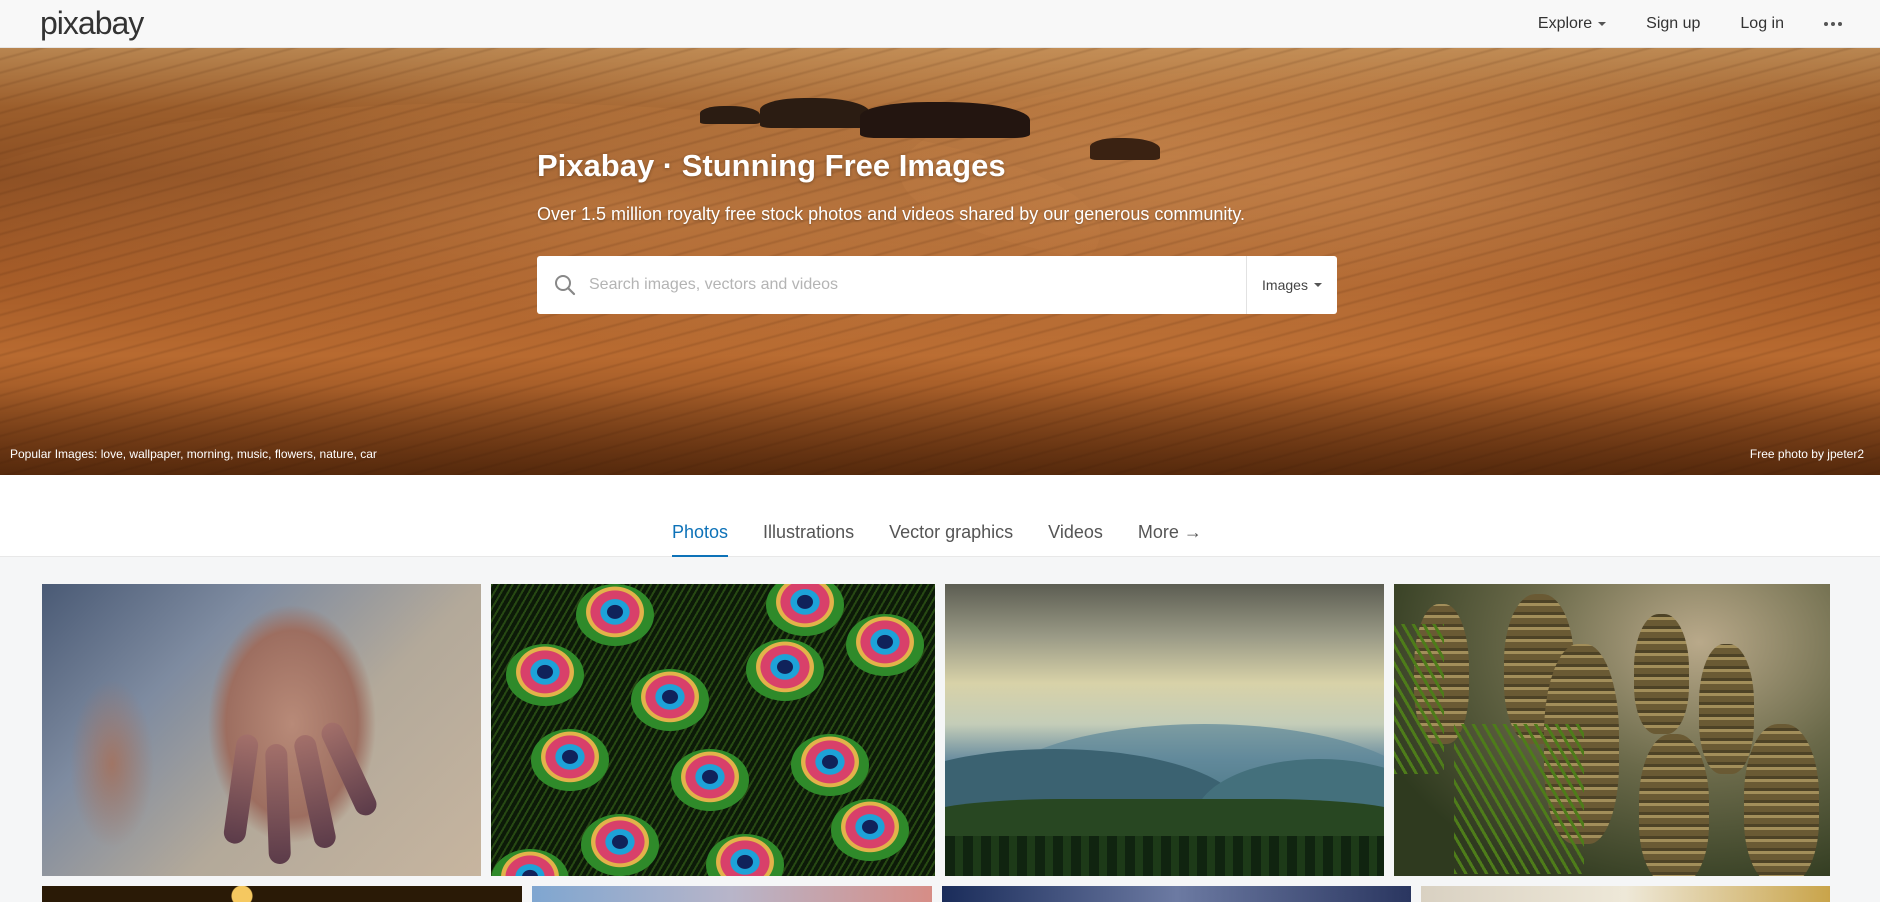 The image size is (1880, 902). What do you see at coordinates (1176, 894) in the screenshot?
I see `image-thumbnail-landscape` at bounding box center [1176, 894].